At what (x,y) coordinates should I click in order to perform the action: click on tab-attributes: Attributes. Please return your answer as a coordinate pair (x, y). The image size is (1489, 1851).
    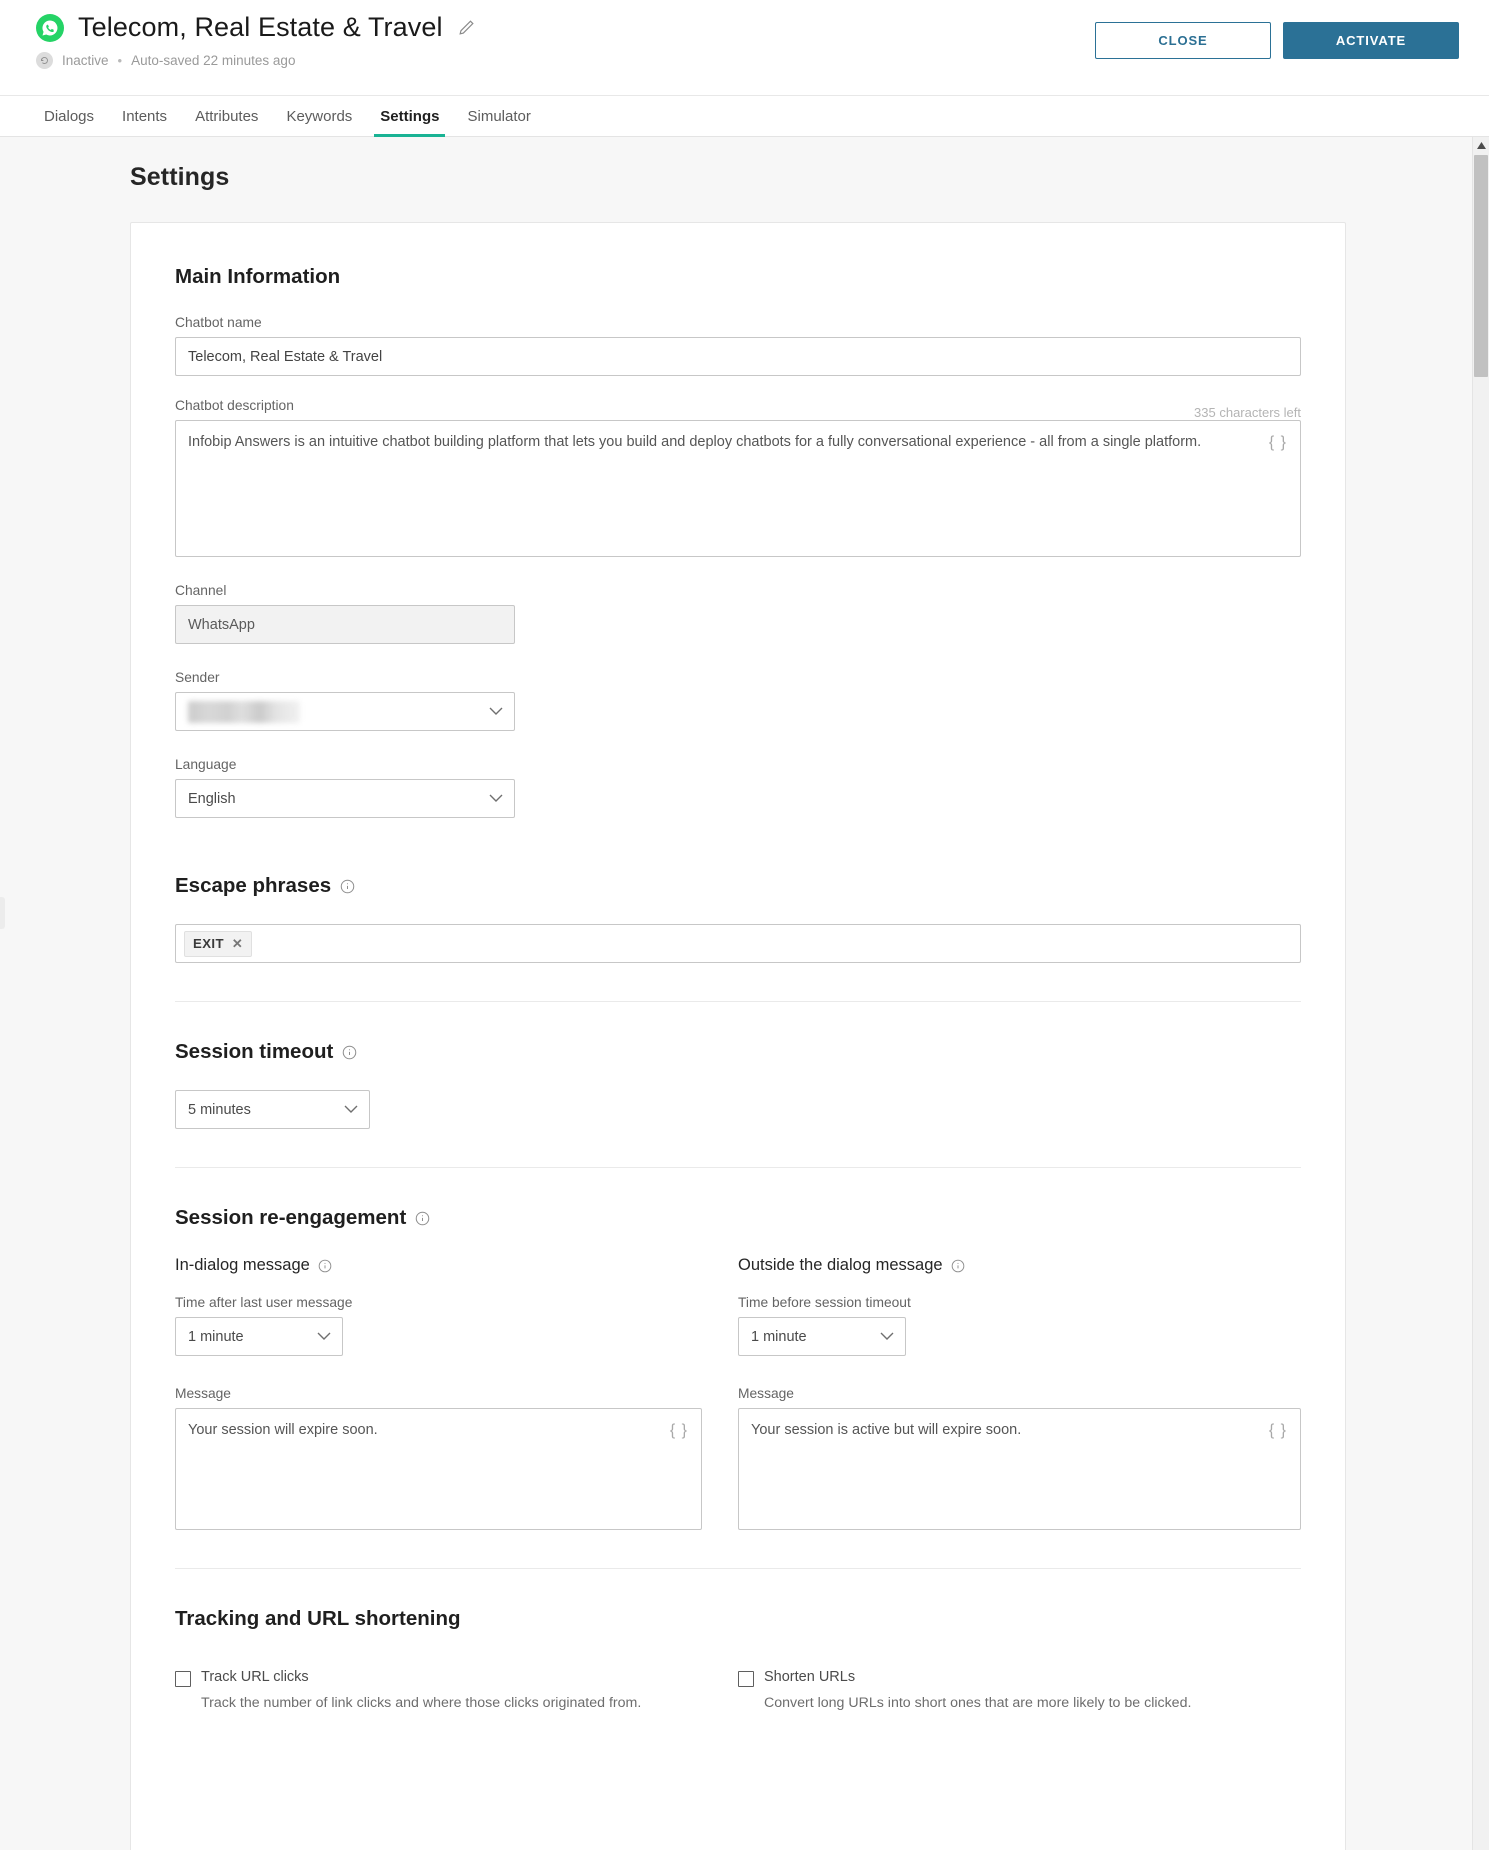
    Looking at the image, I should click on (226, 122).